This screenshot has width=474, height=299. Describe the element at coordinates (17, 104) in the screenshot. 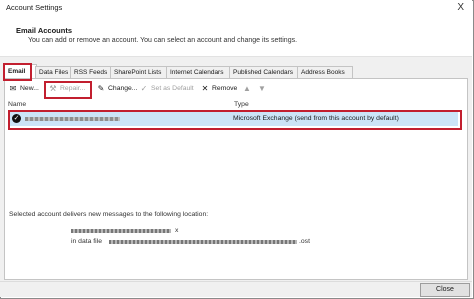

I see `column-name: Name` at that location.